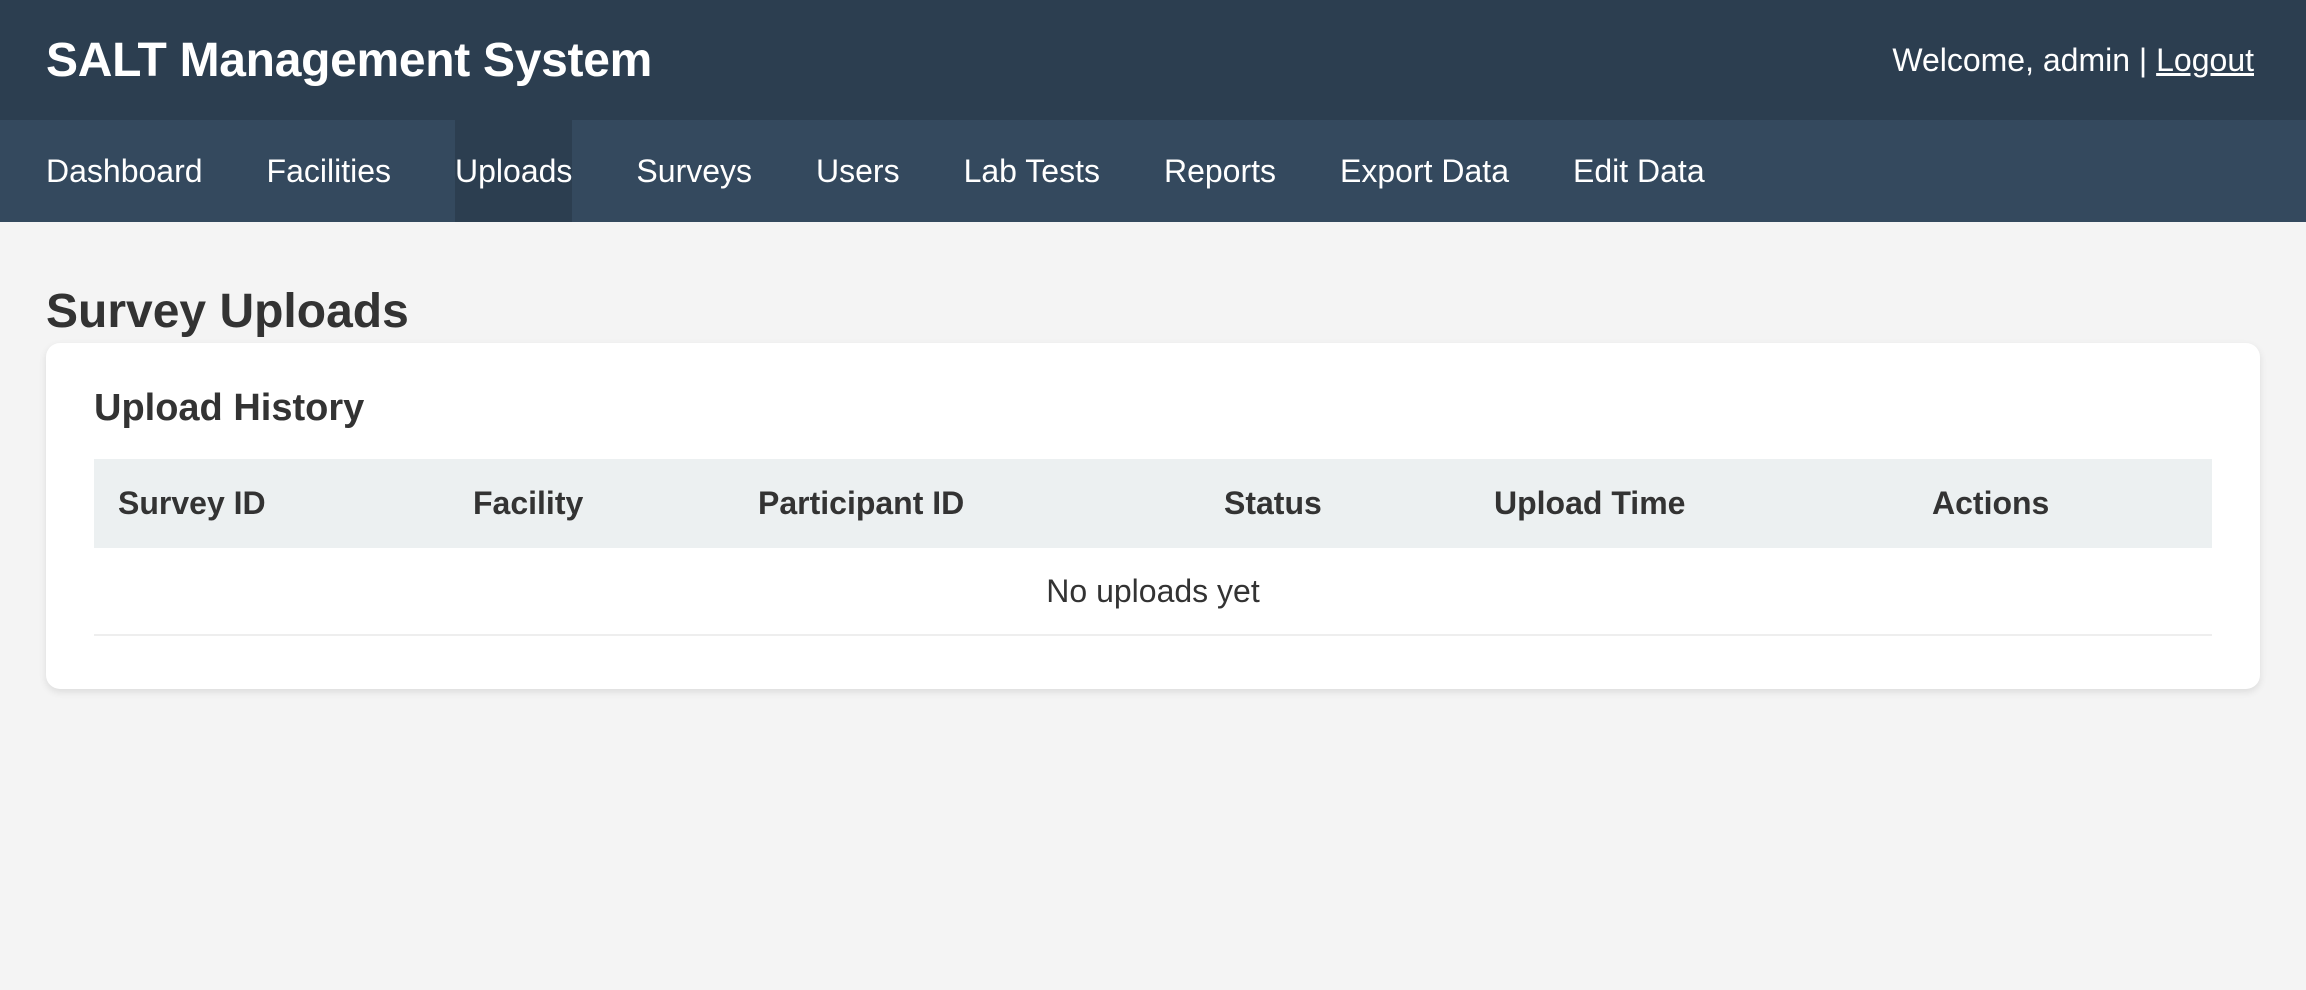 This screenshot has width=2306, height=990. Describe the element at coordinates (124, 171) in the screenshot. I see `nav-item-dashboard: Dashboard` at that location.